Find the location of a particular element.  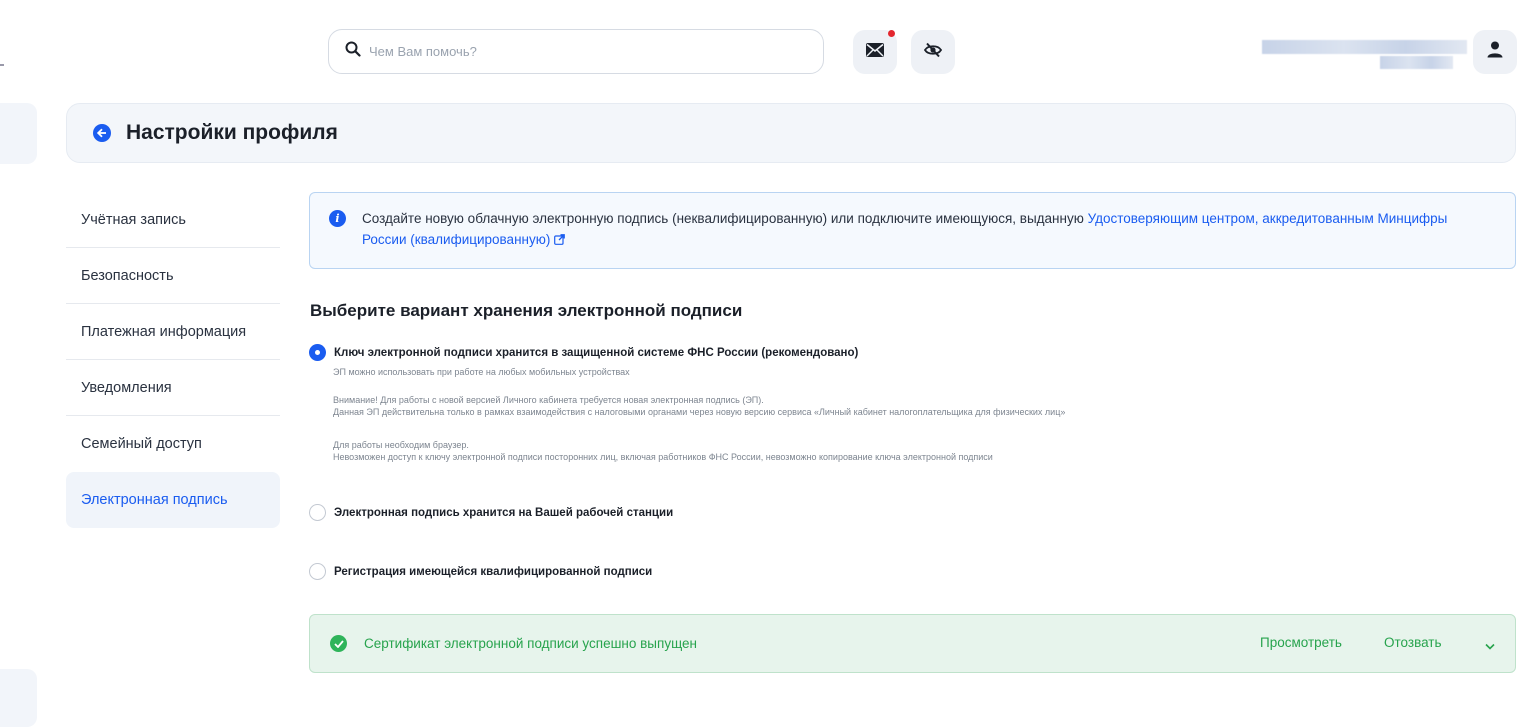

menu-item-notifications: Уведомления is located at coordinates (173, 388).